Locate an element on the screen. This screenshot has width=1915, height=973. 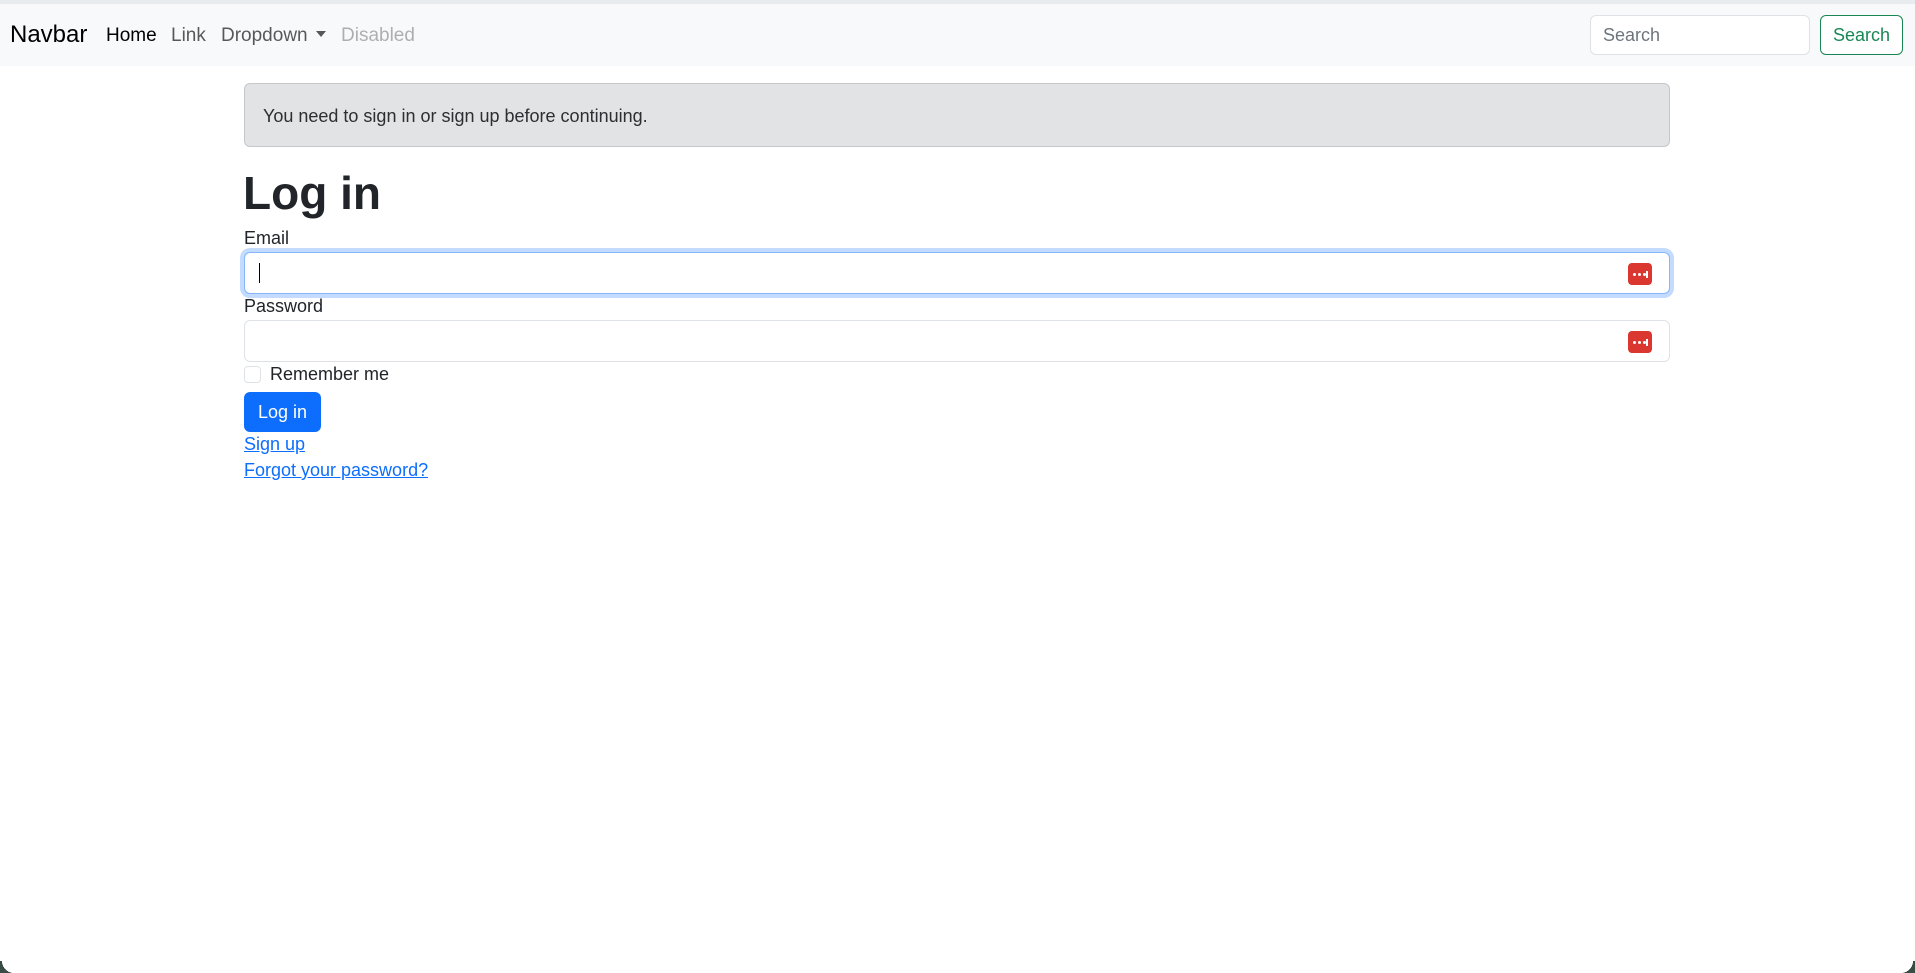
password-label: Password is located at coordinates (284, 306).